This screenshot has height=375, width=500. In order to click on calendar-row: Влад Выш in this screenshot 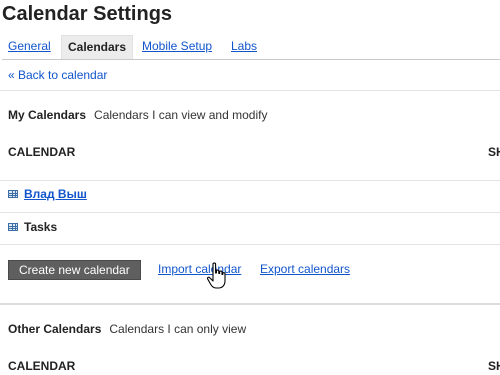, I will do `click(47, 194)`.